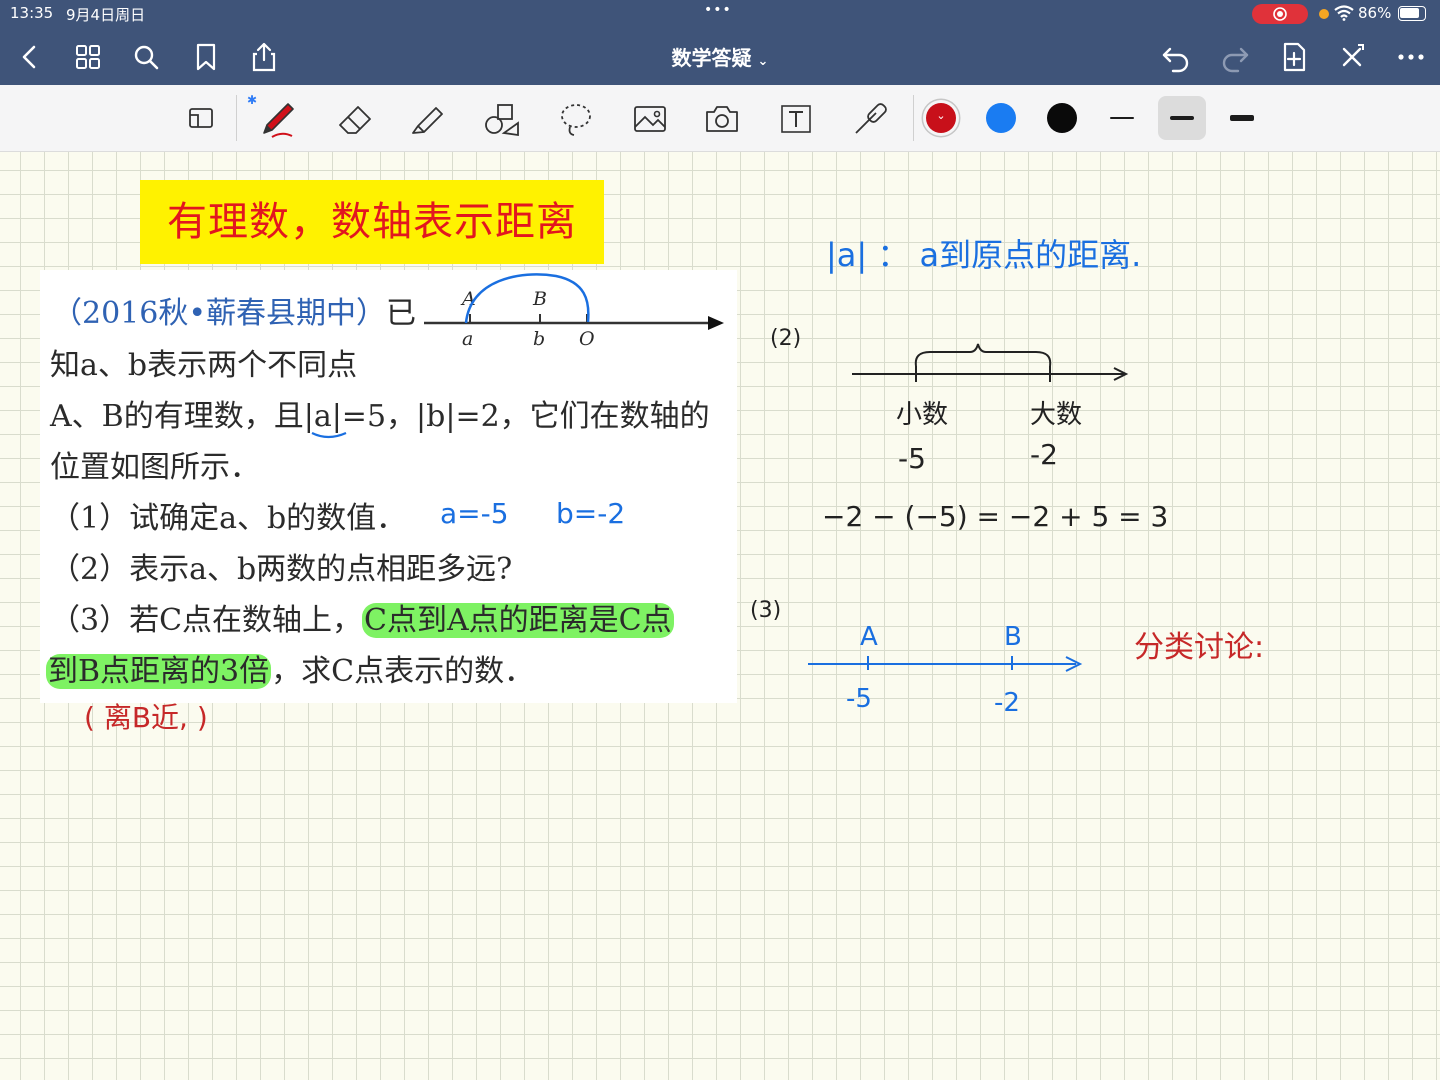 The width and height of the screenshot is (1440, 1080). I want to click on search-icon, so click(146, 57).